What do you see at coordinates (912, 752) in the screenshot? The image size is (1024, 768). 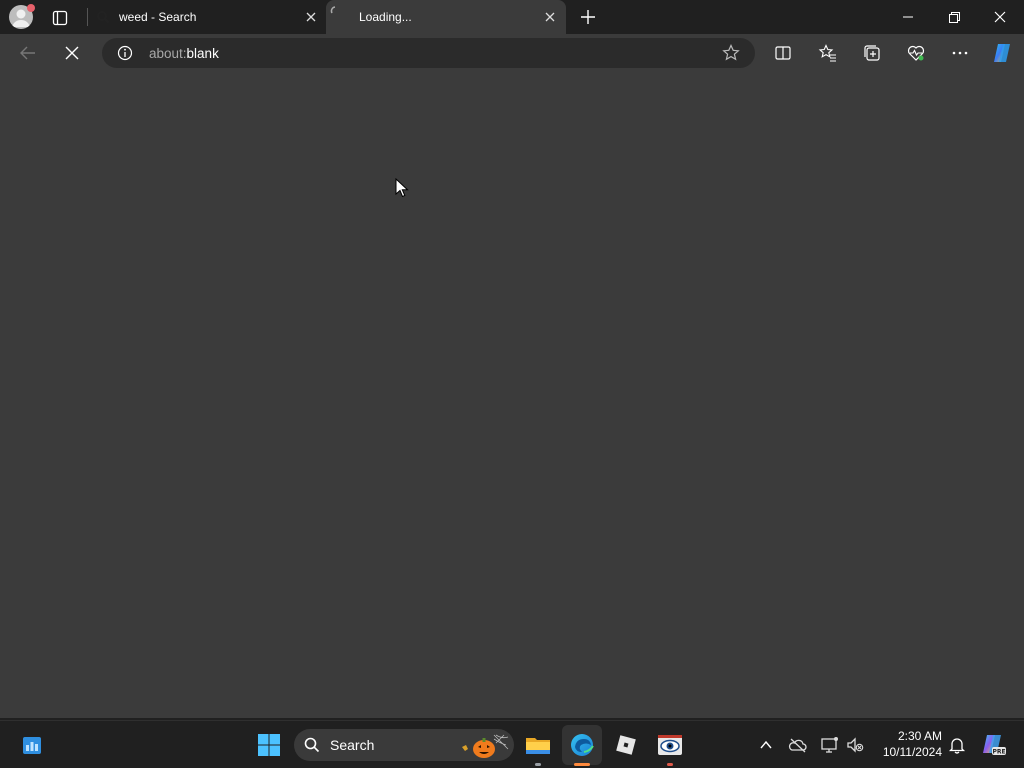 I see `clock-date: 10/11/2024` at bounding box center [912, 752].